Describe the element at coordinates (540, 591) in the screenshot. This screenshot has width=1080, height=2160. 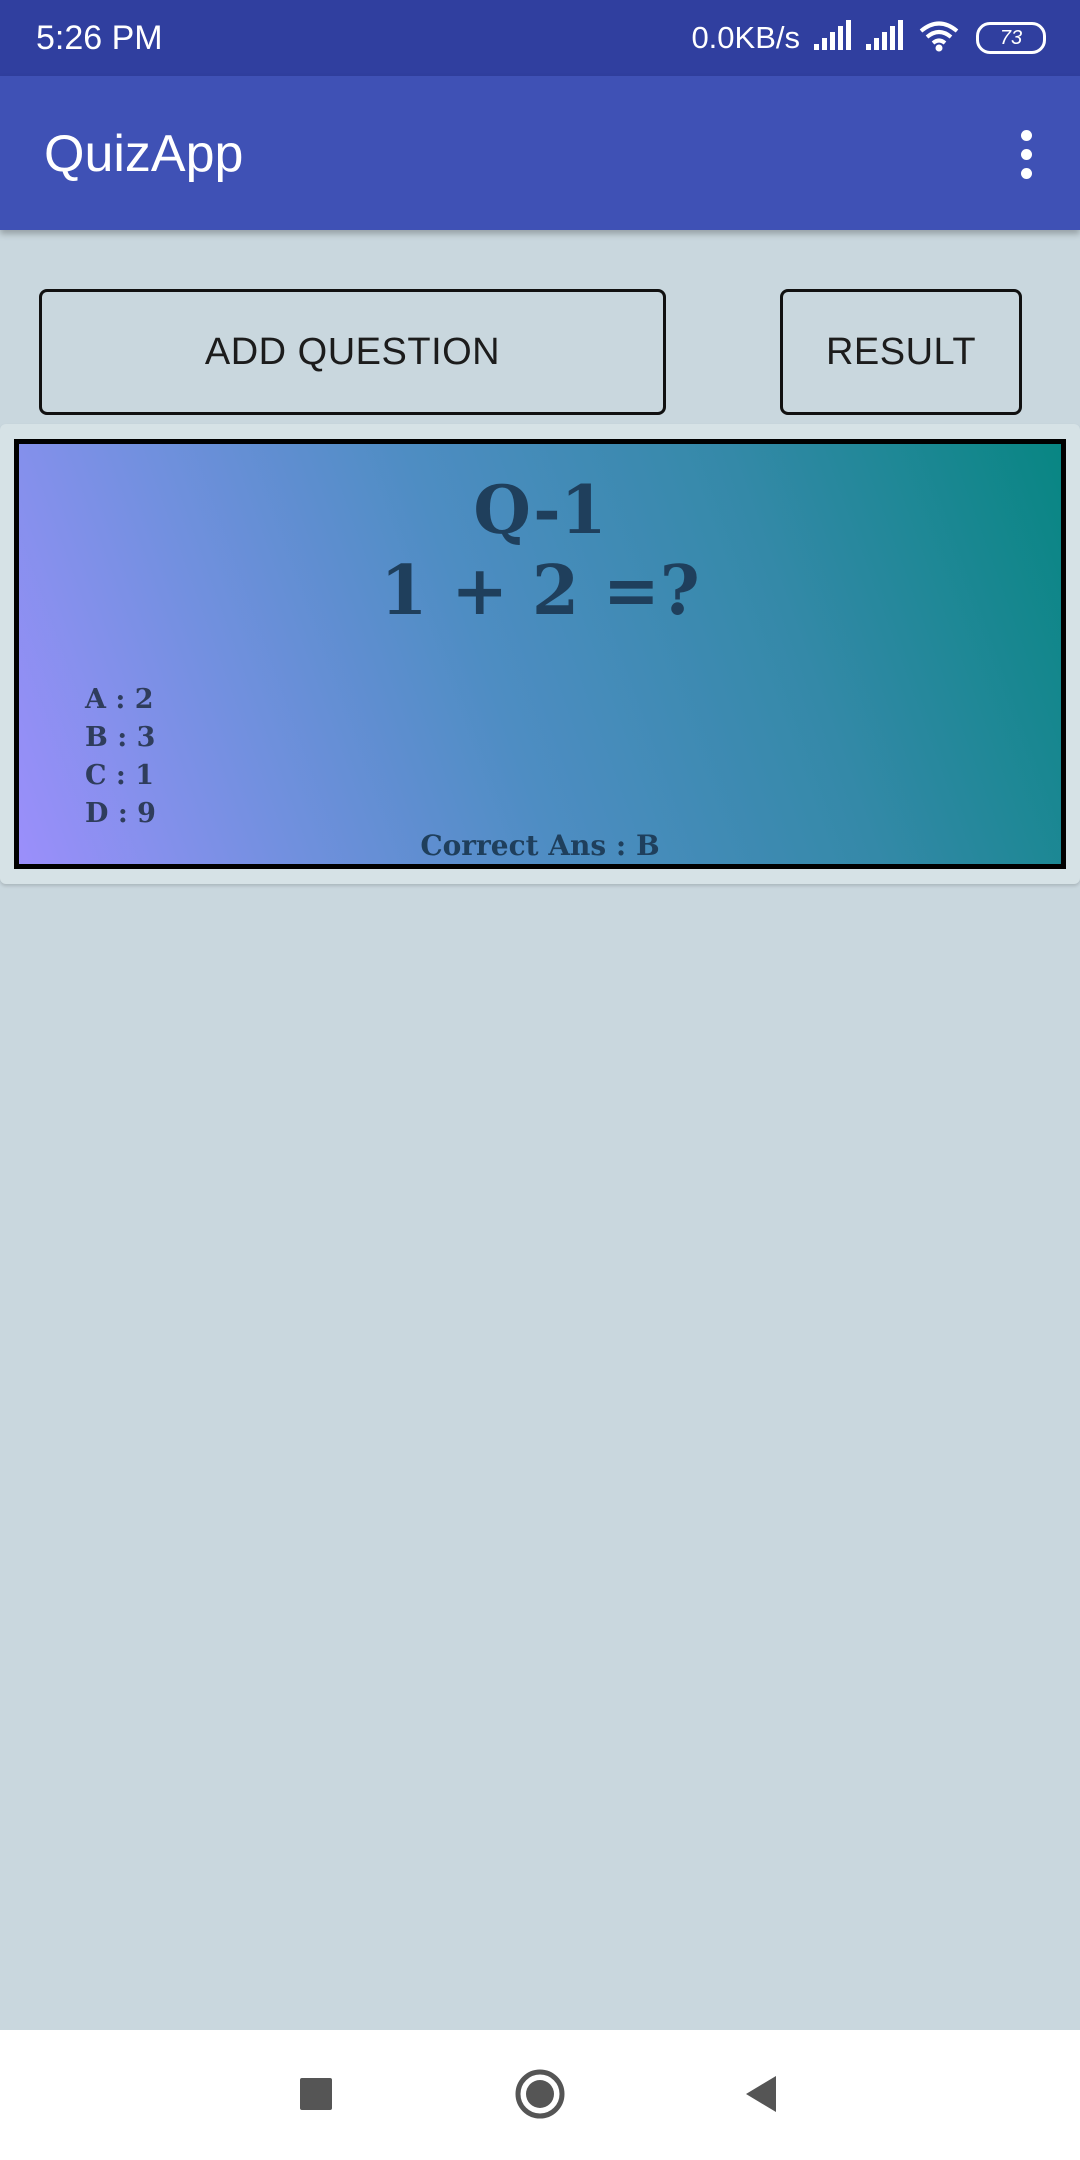
I see `question-text: 1 + 2 =?` at that location.